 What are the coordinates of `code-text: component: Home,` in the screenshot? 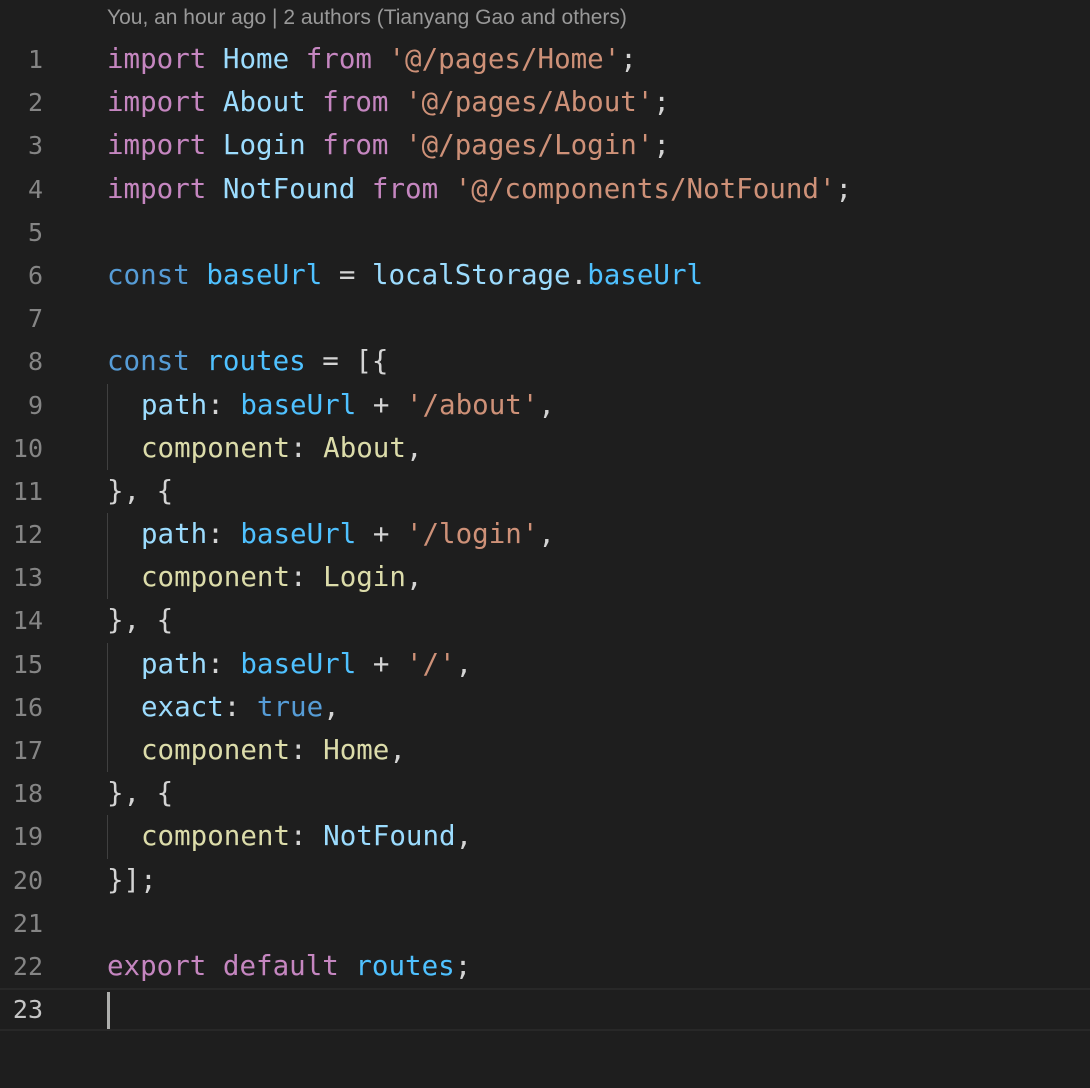 It's located at (256, 750).